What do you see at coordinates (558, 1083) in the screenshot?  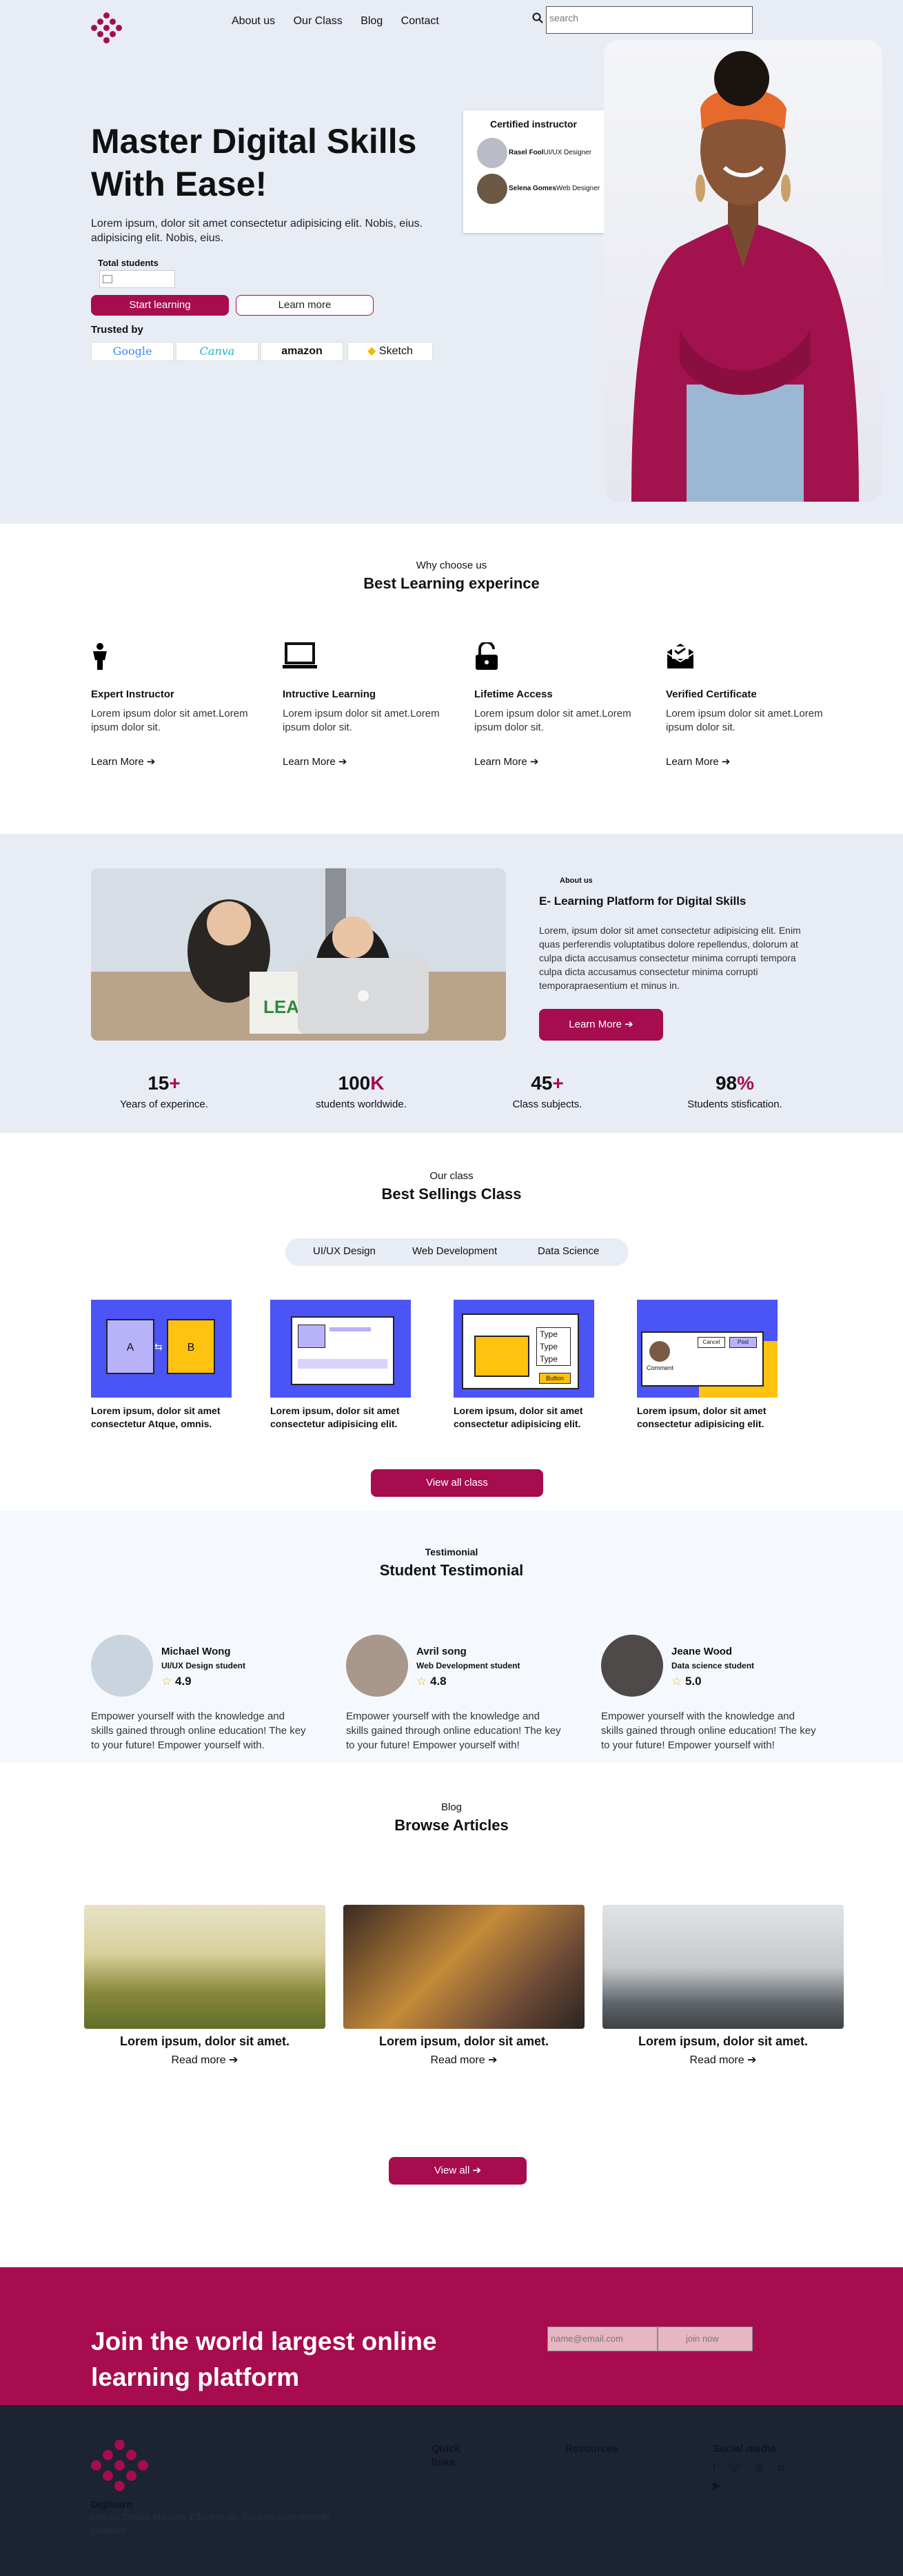 I see `stat-suffix: +` at bounding box center [558, 1083].